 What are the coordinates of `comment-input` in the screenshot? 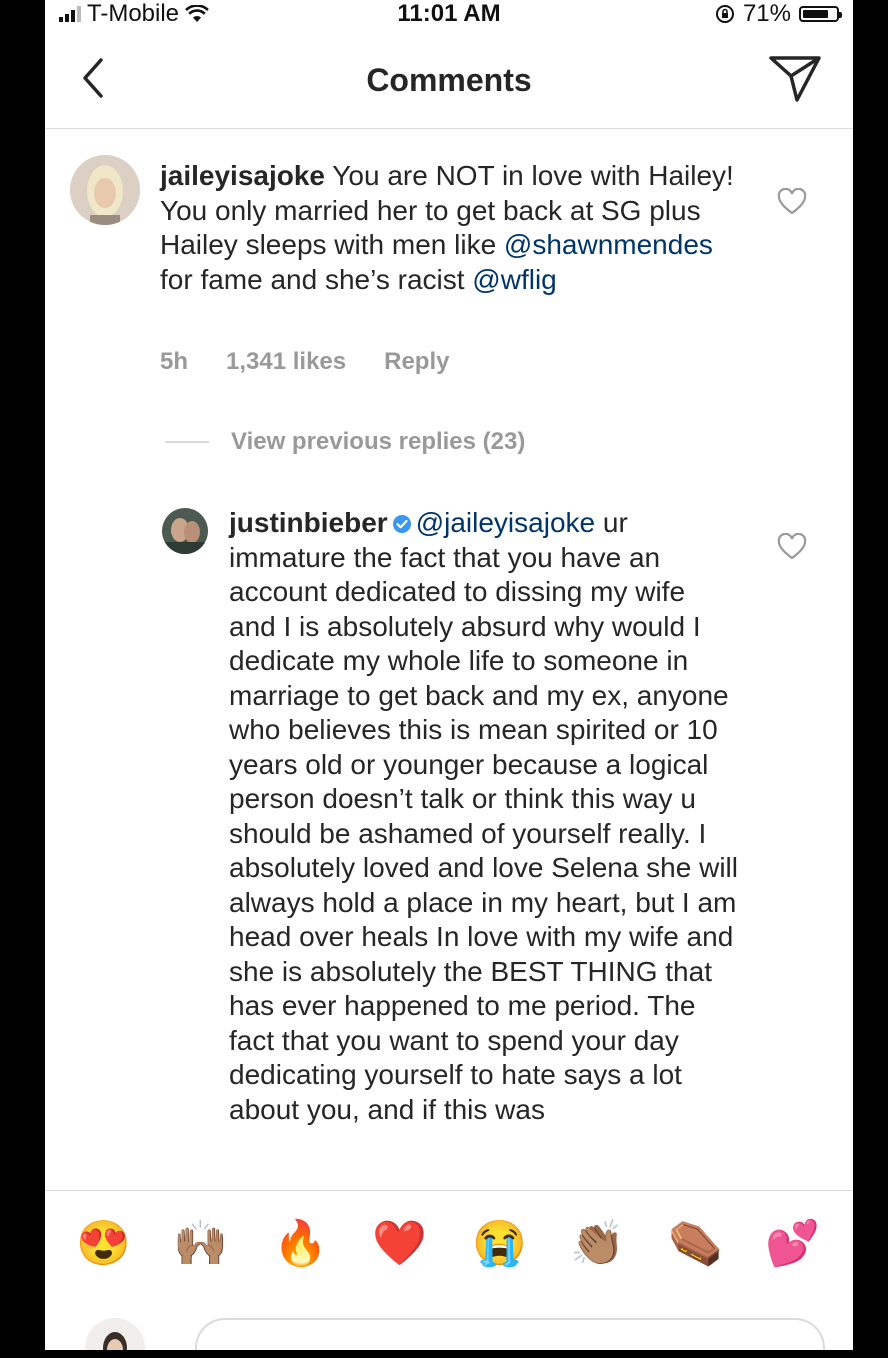 It's located at (510, 1334).